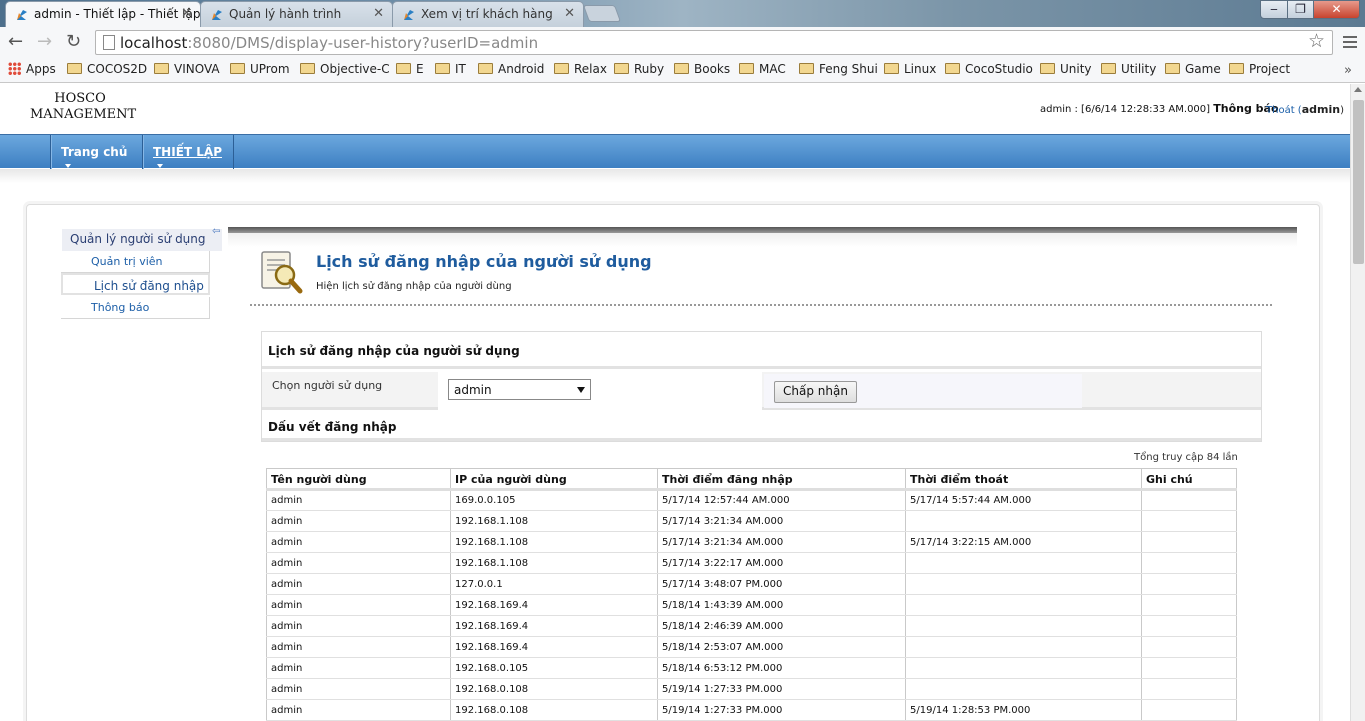 The width and height of the screenshot is (1365, 721). Describe the element at coordinates (602, 13) in the screenshot. I see `new-tab-button` at that location.